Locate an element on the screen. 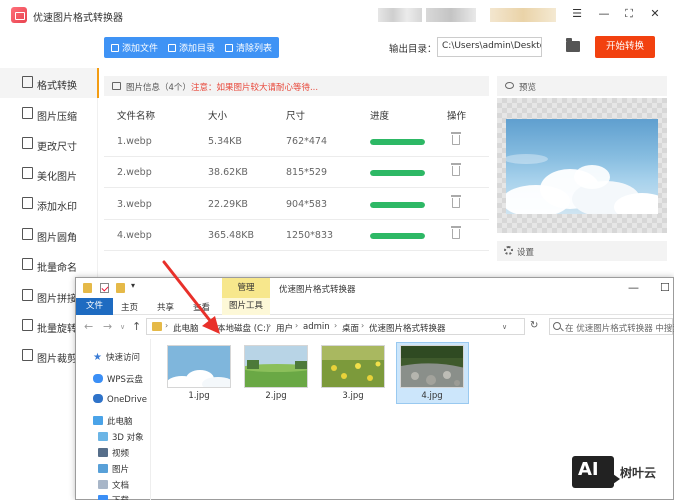 The height and width of the screenshot is (500, 674). sidebar-item-label: 图片裁剪 is located at coordinates (57, 359).